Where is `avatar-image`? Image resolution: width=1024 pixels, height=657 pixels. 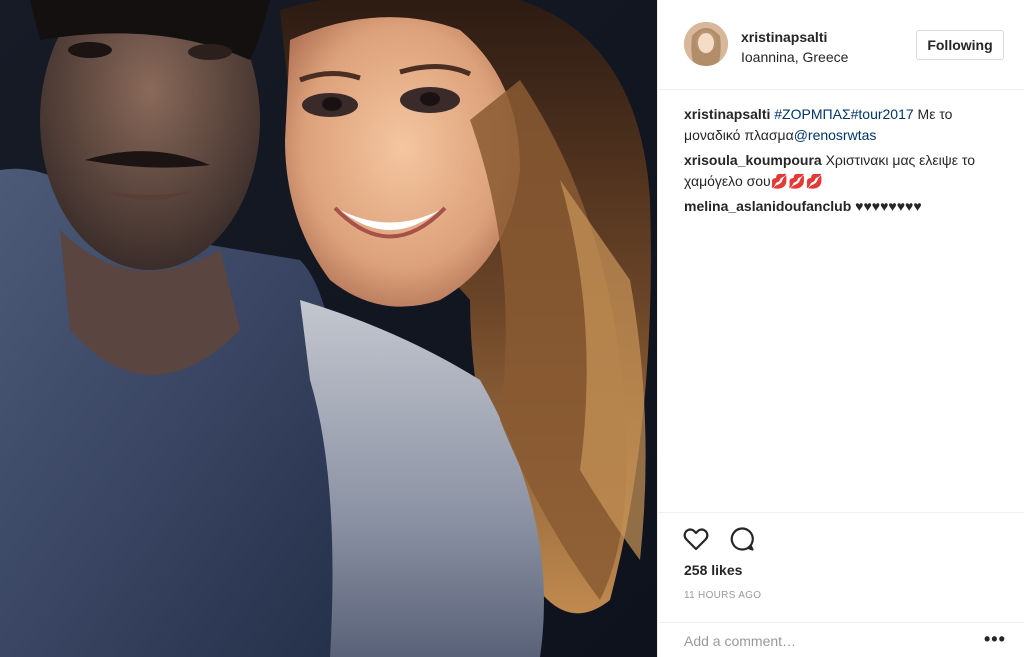
avatar-image is located at coordinates (706, 44).